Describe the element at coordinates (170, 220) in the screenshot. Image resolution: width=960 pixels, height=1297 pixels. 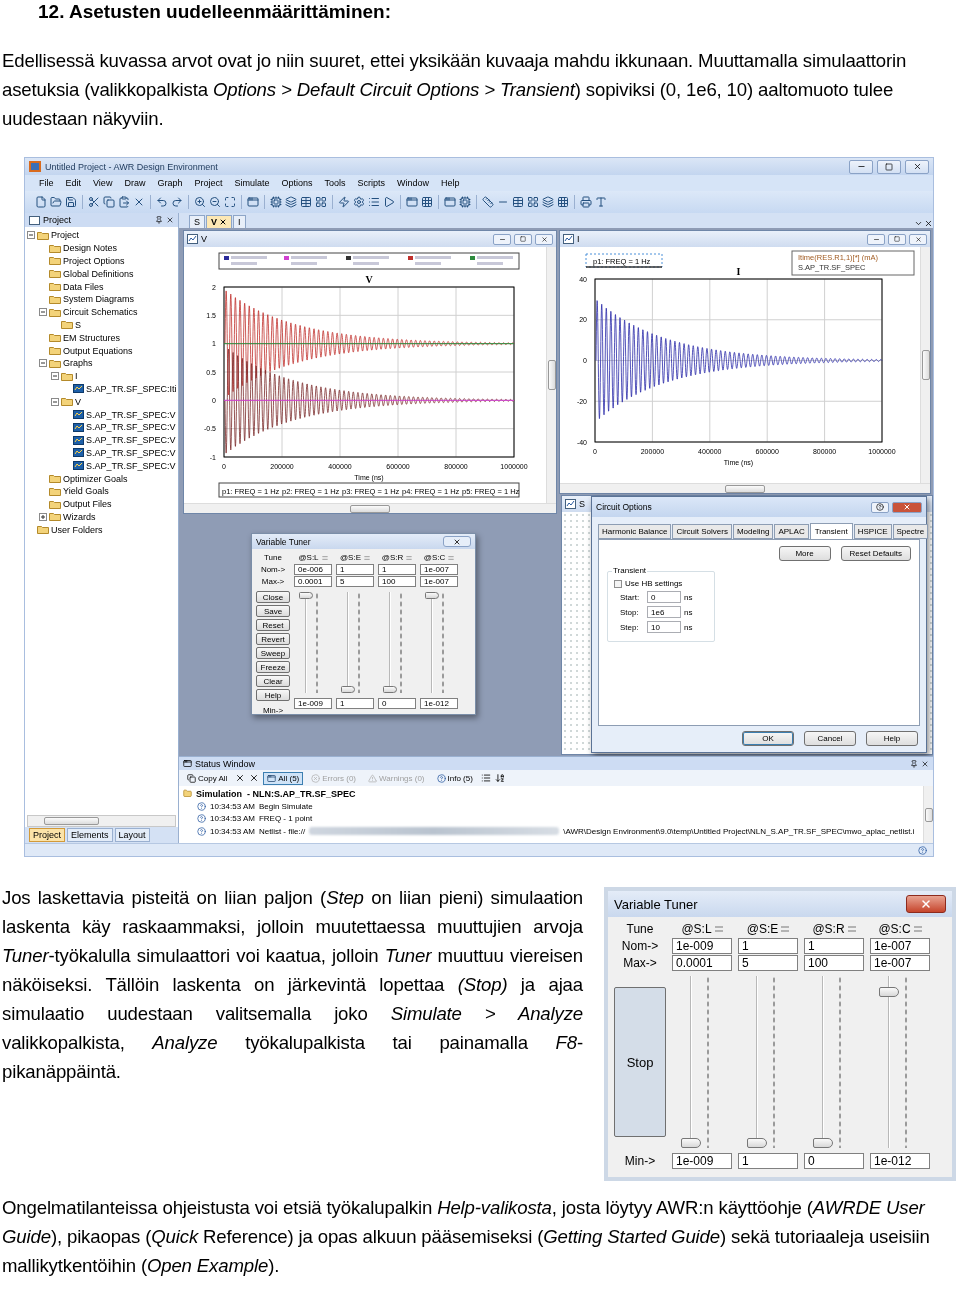
I see `close-icon` at that location.